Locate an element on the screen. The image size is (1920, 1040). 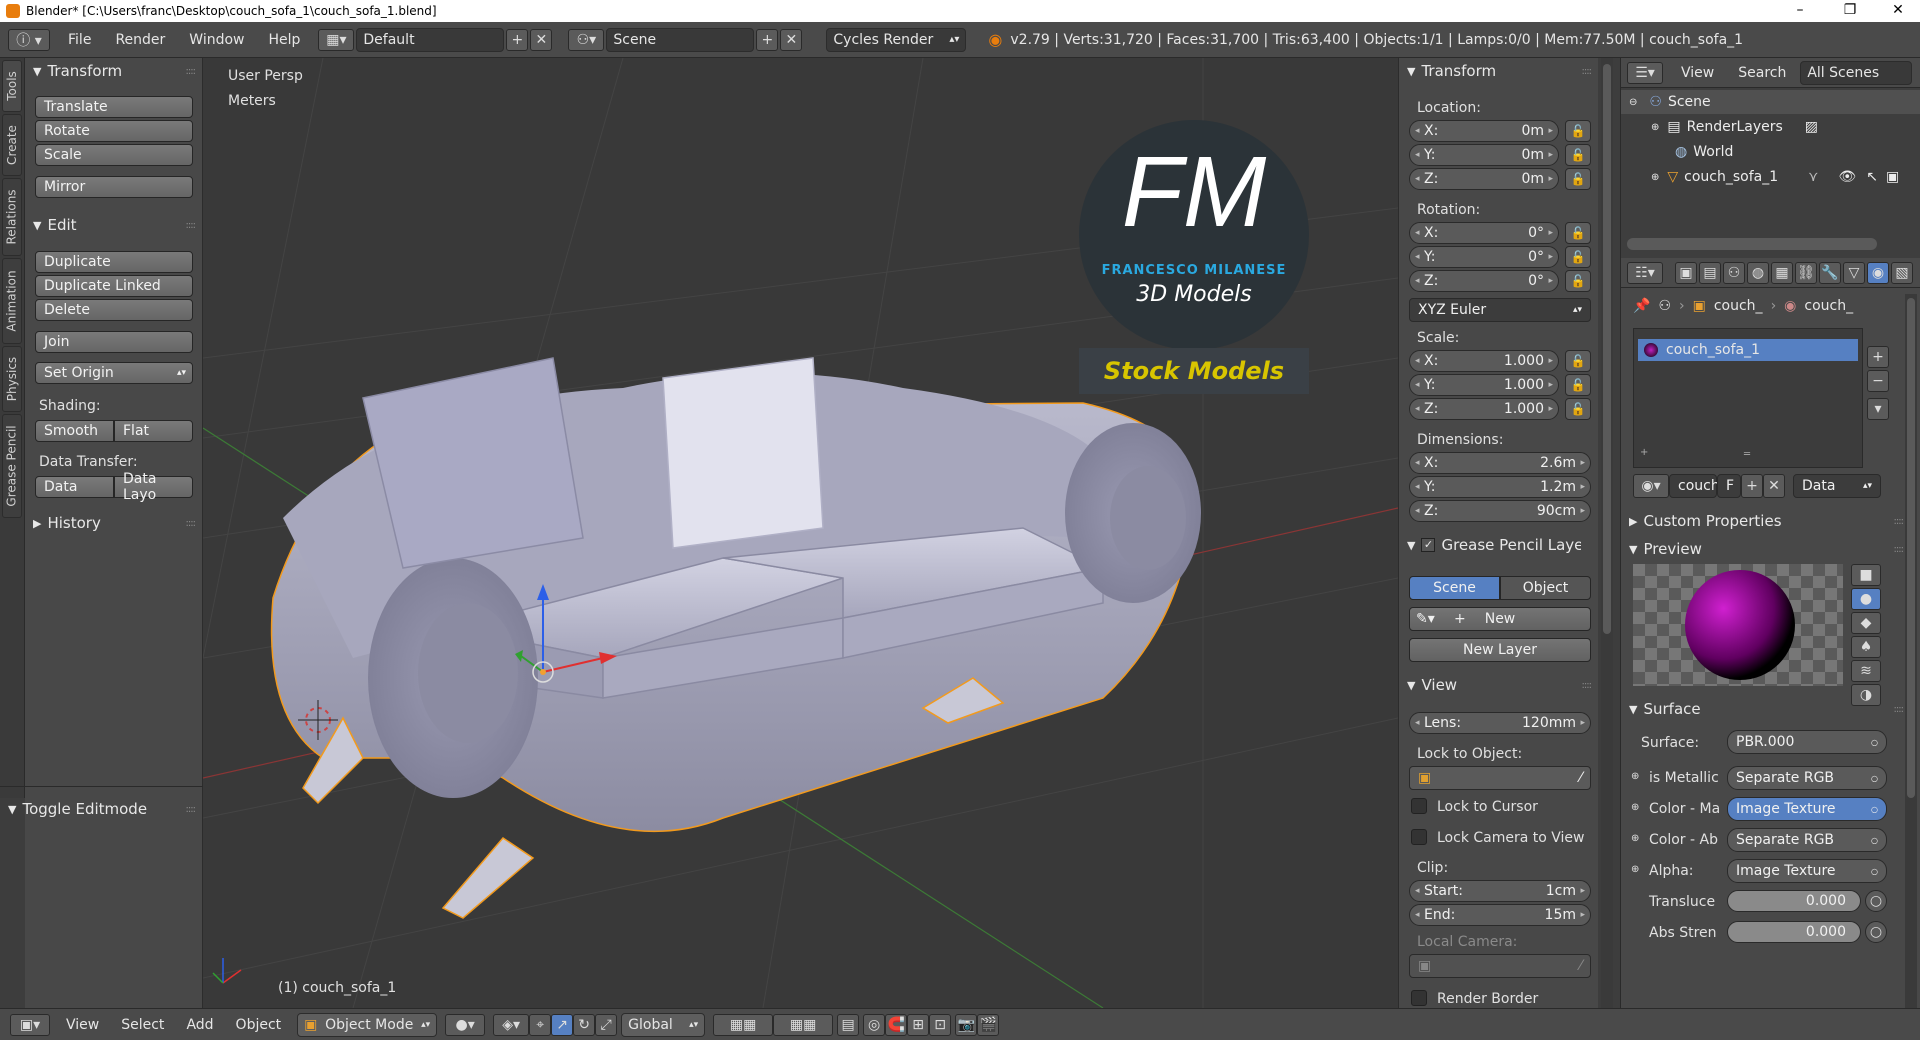
outliner-filter-select: All Scenes is located at coordinates (1856, 72).